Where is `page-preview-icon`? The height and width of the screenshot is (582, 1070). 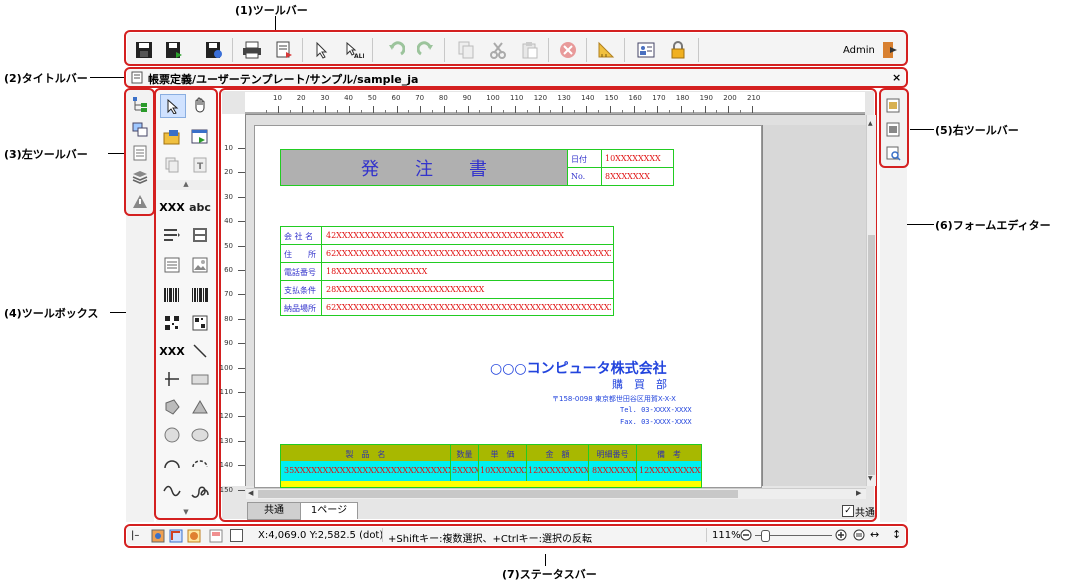 page-preview-icon is located at coordinates (893, 129).